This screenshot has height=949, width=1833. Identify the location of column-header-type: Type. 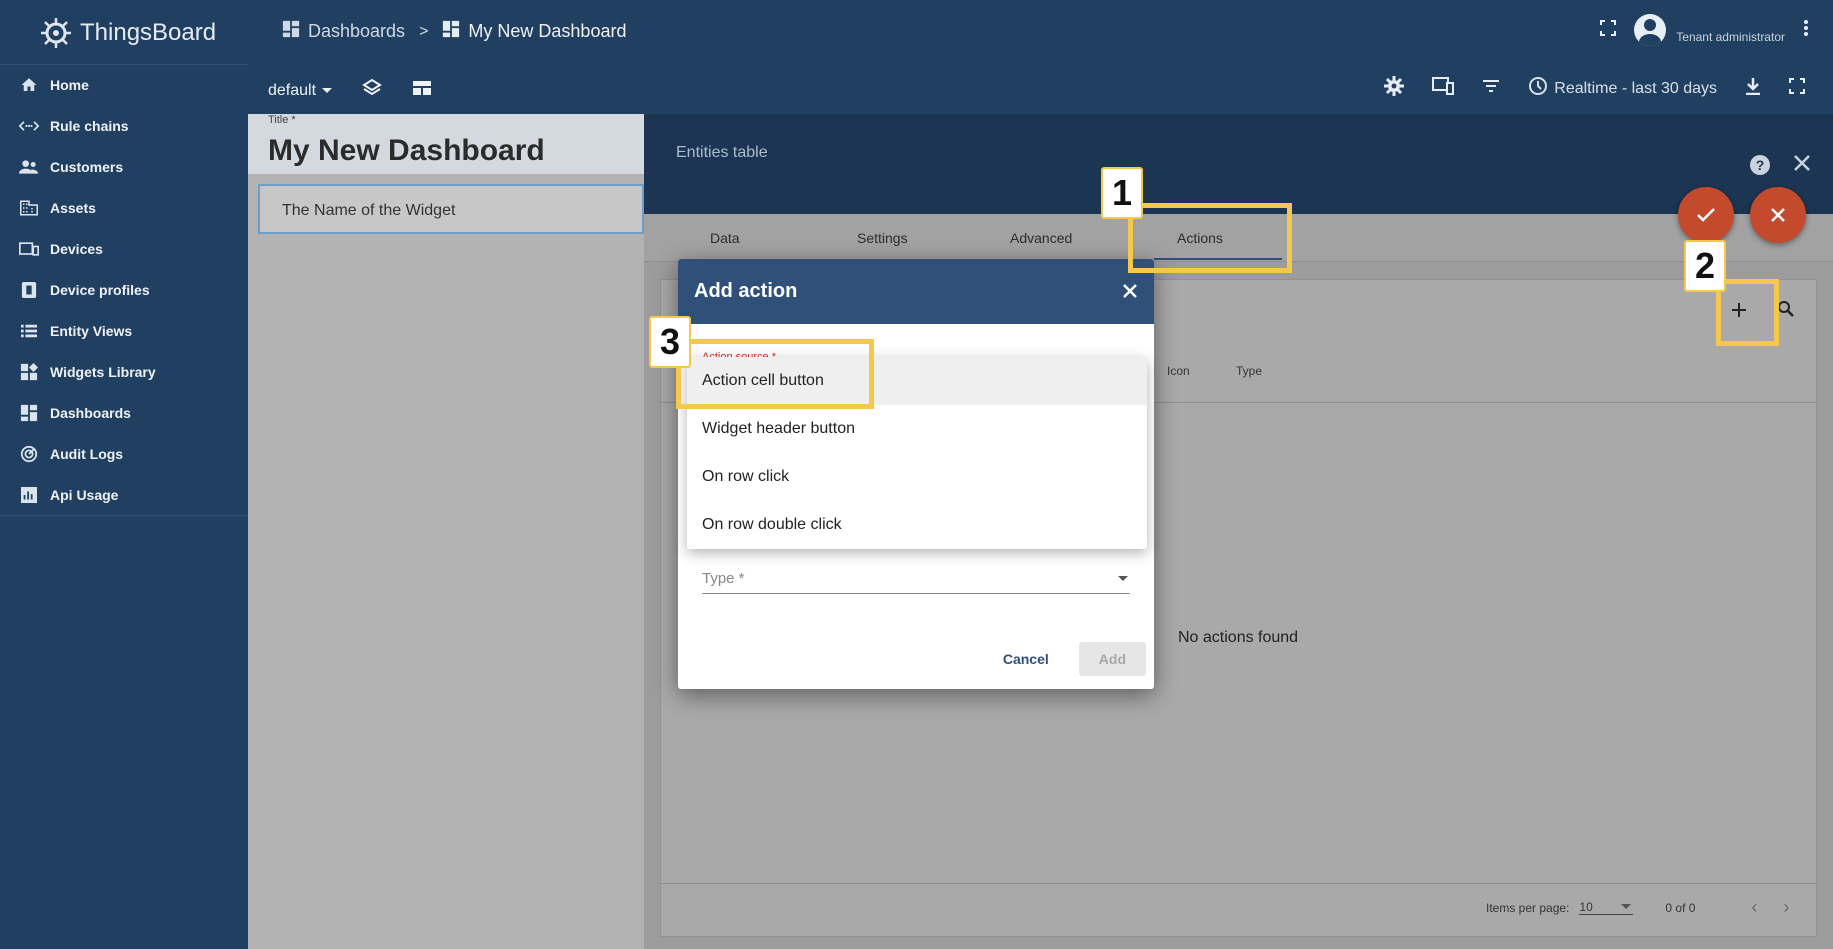
(1249, 371).